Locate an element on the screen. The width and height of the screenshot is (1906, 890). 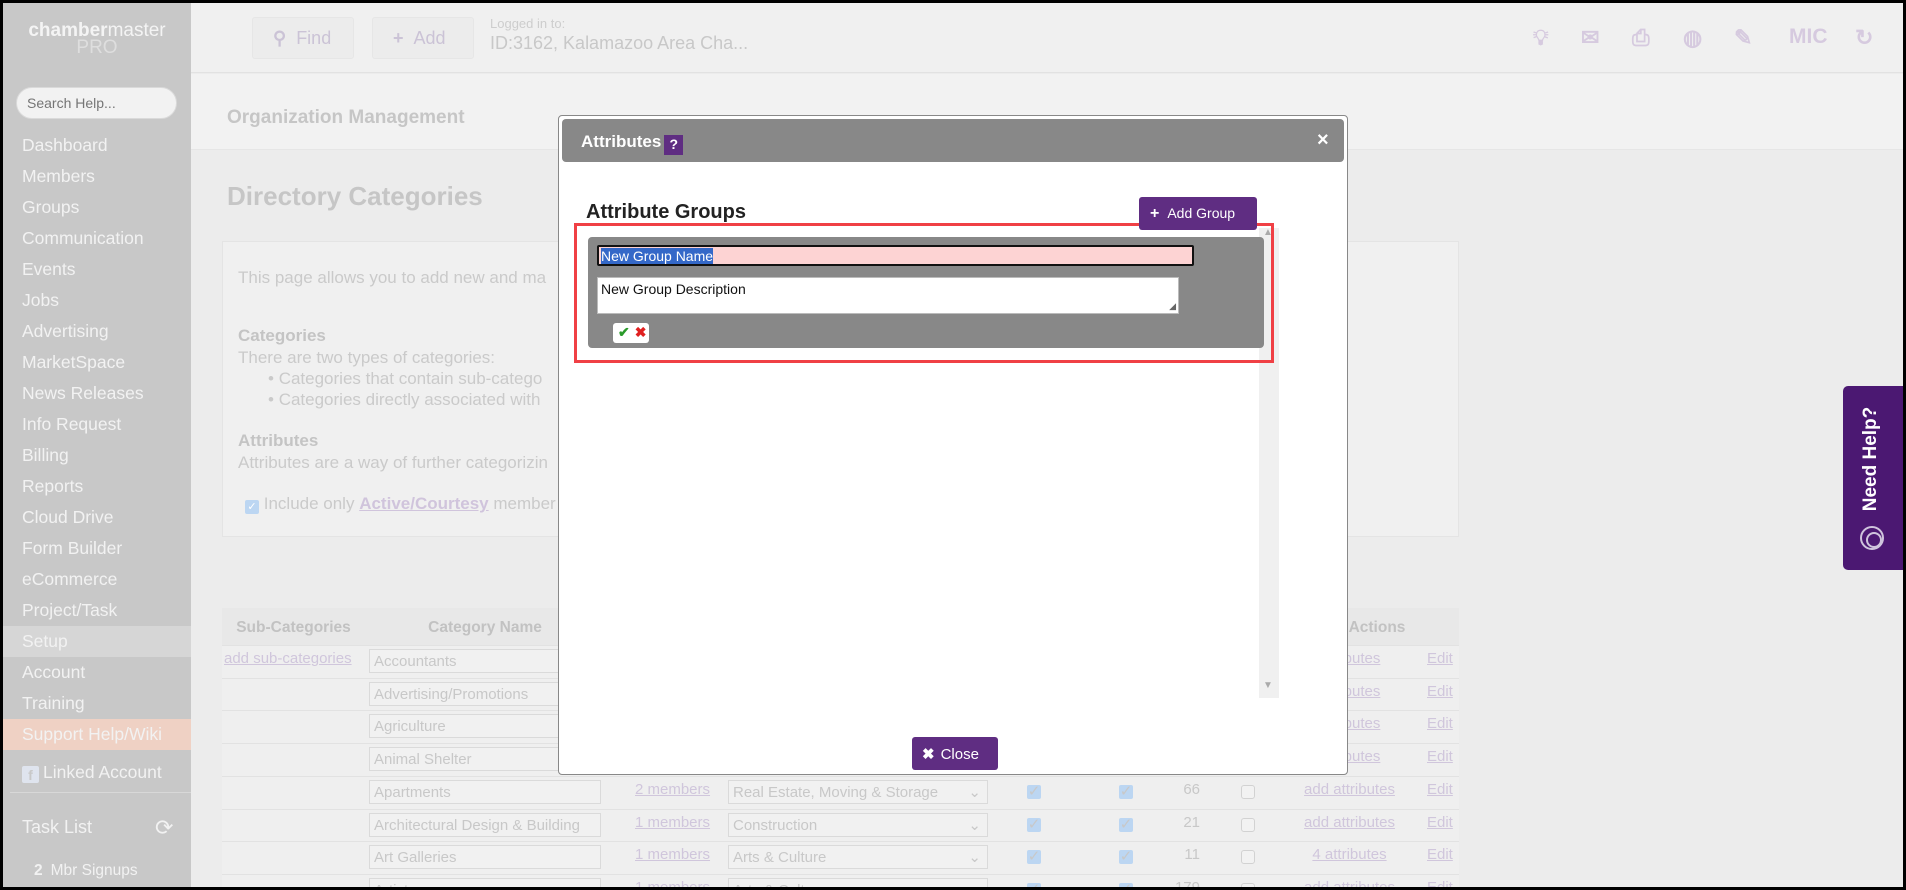
category-name-input: Art Galleries is located at coordinates (485, 857).